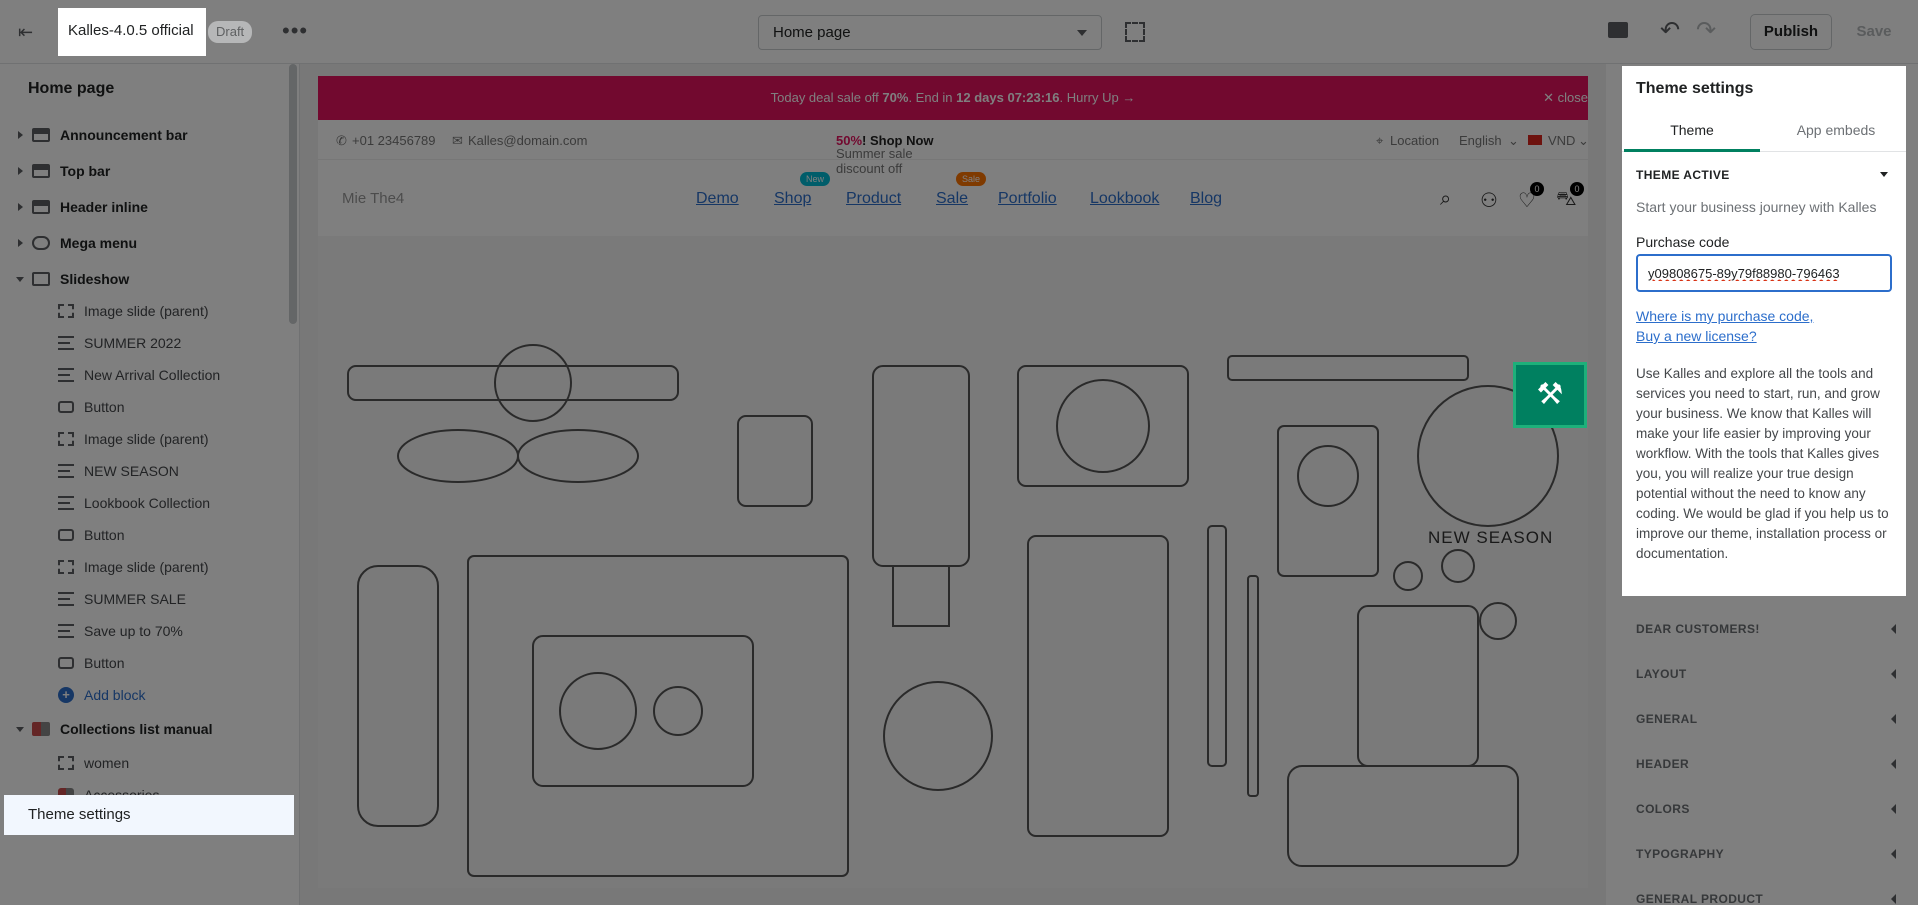  What do you see at coordinates (144, 279) in the screenshot?
I see `section-slideshow: Slideshow` at bounding box center [144, 279].